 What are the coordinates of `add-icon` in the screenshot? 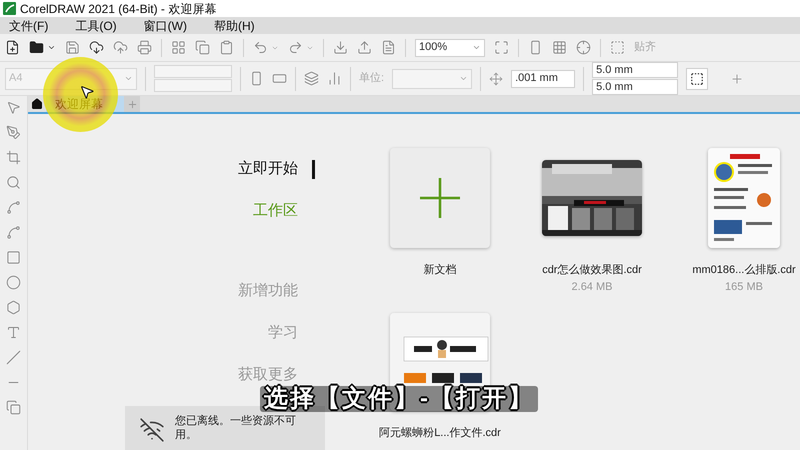 It's located at (737, 79).